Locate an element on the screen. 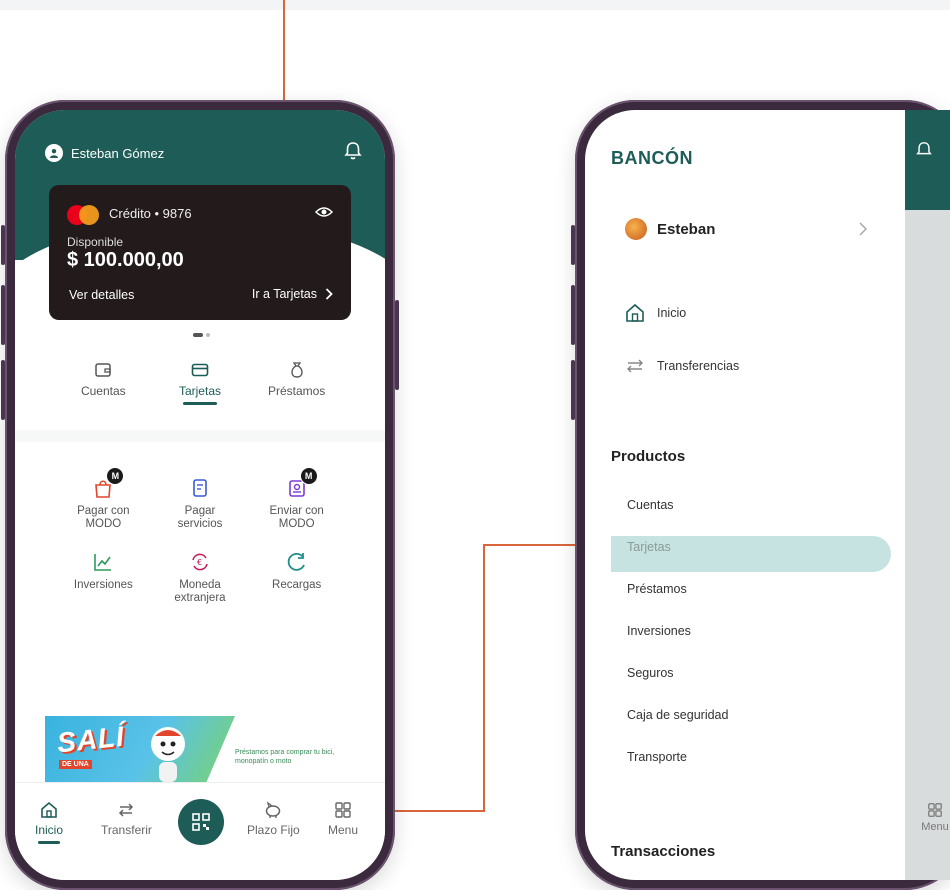 The image size is (950, 890). shopping-bag-icon: M is located at coordinates (107, 484).